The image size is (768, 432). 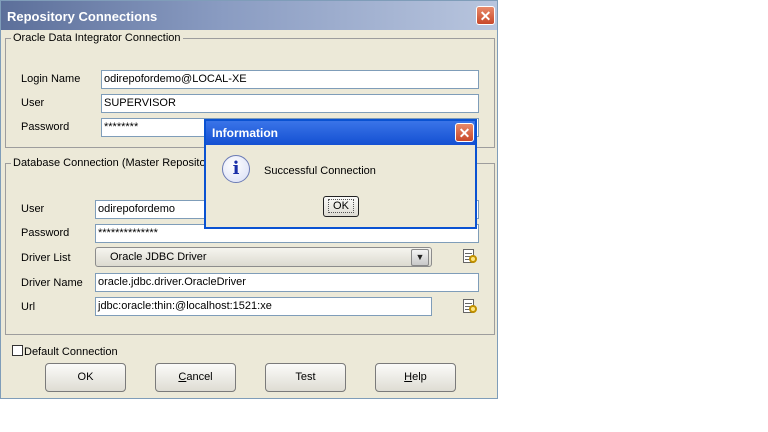 I want to click on dialog-ok-label: OK, so click(x=341, y=206).